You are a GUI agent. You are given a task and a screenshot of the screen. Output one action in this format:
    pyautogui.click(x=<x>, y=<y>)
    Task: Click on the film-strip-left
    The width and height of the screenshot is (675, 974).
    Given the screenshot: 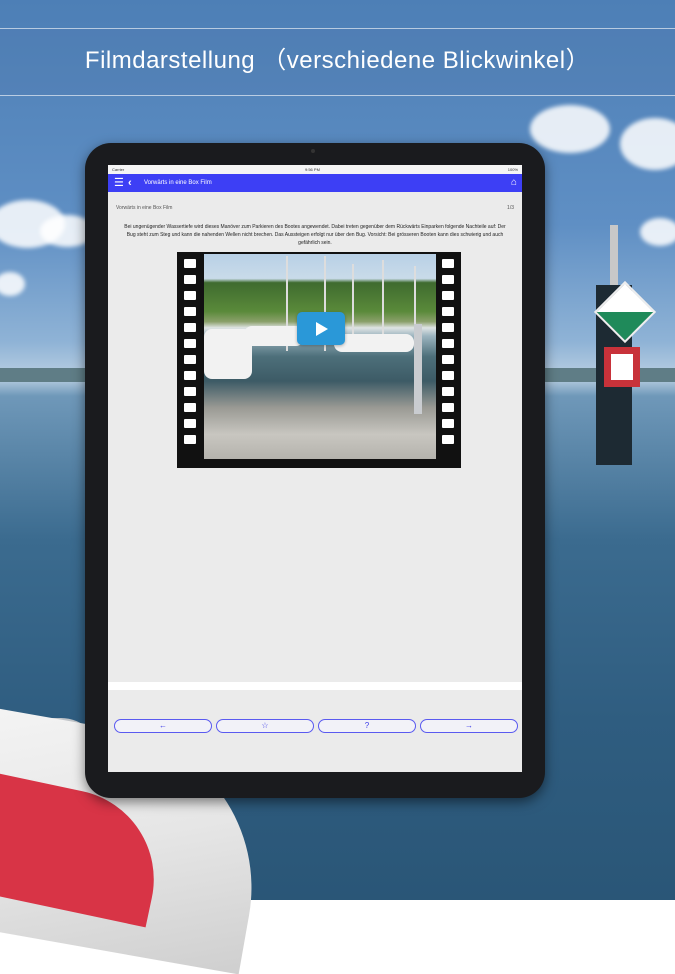 What is the action you would take?
    pyautogui.click(x=190, y=360)
    